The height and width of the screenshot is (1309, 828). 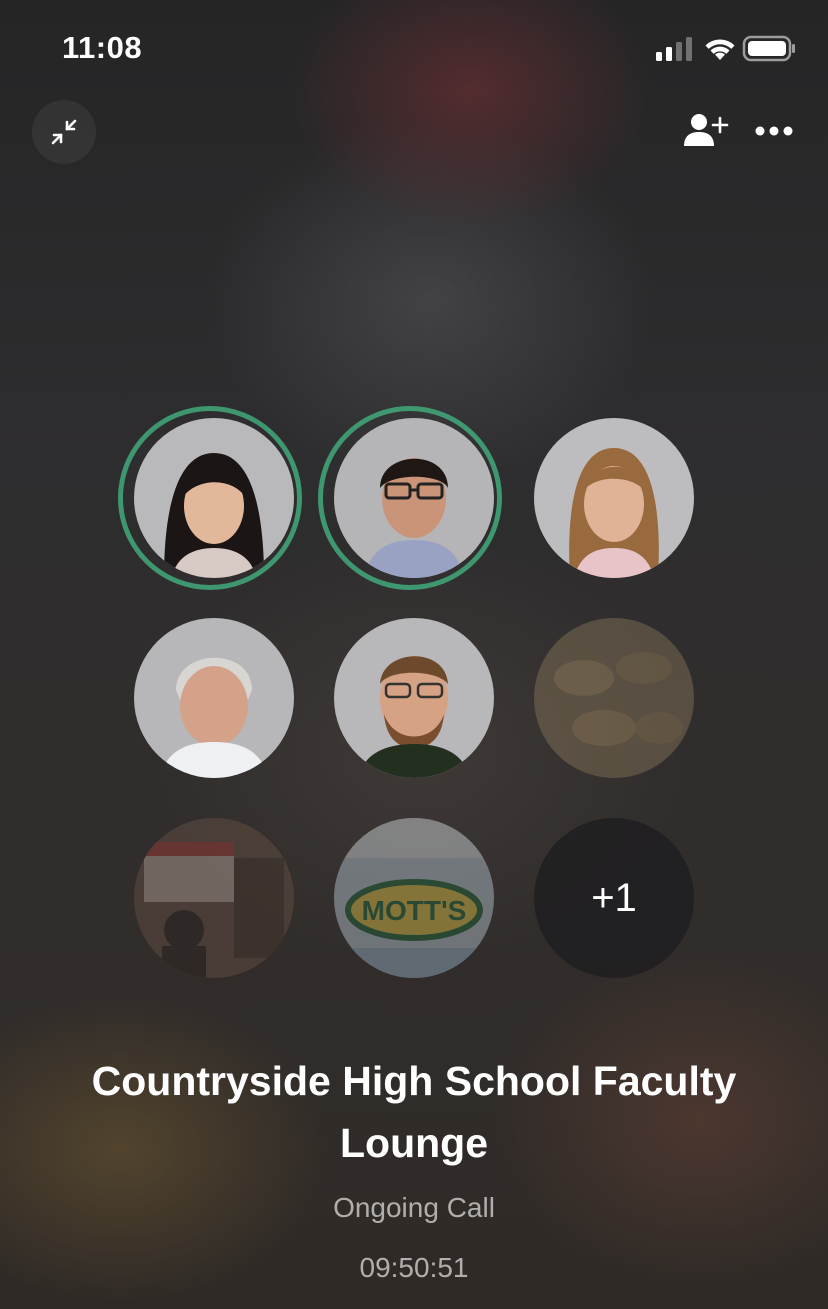 What do you see at coordinates (102, 47) in the screenshot?
I see `status-time: 11:08` at bounding box center [102, 47].